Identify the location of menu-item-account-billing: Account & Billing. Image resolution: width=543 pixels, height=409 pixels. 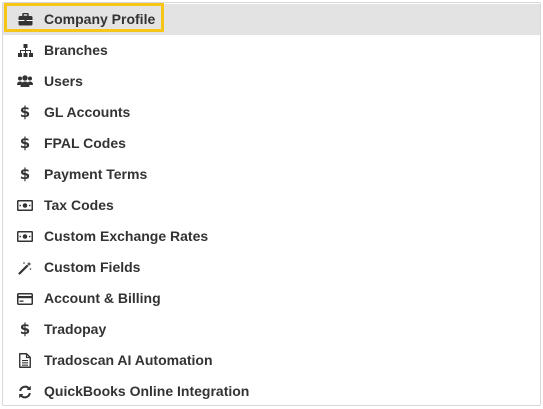
(271, 298).